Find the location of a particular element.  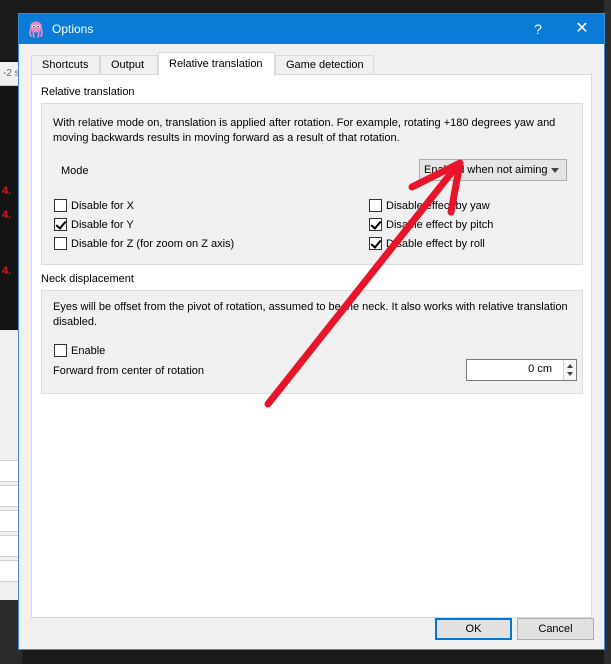

background-app-right-edge is located at coordinates (607, 332).